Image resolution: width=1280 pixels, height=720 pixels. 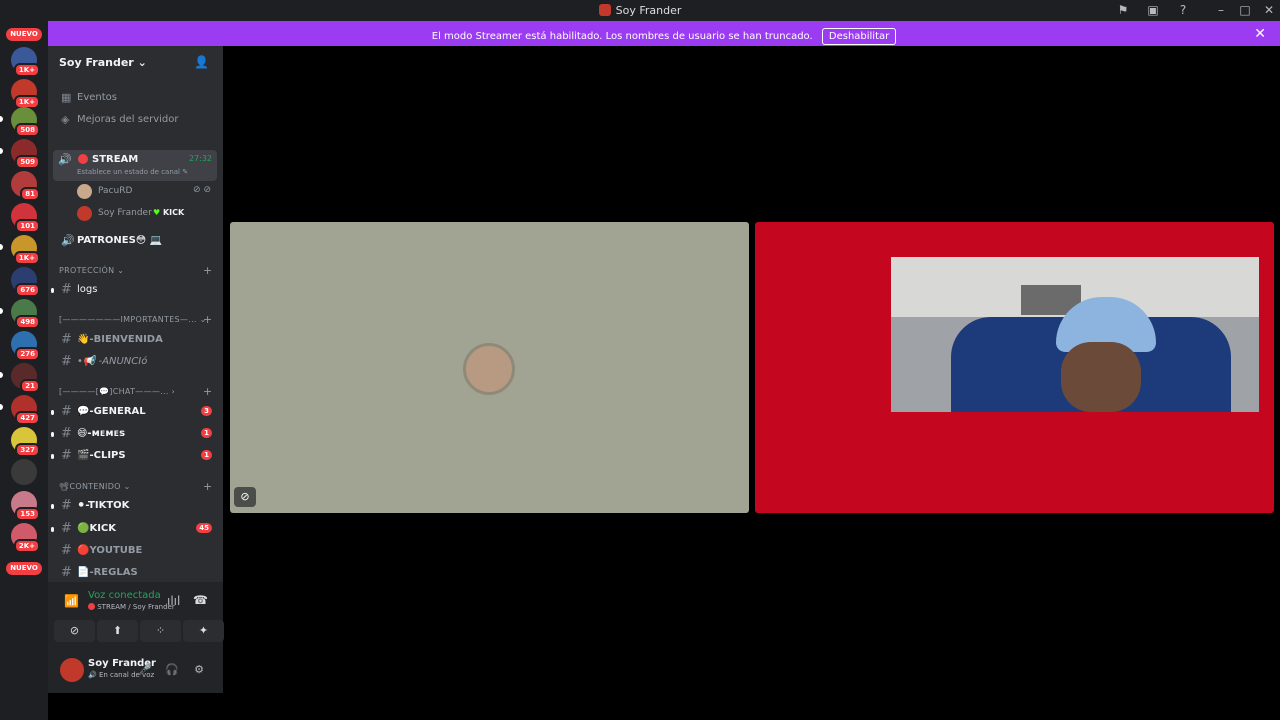 I want to click on server-icon: 509, so click(x=25, y=154).